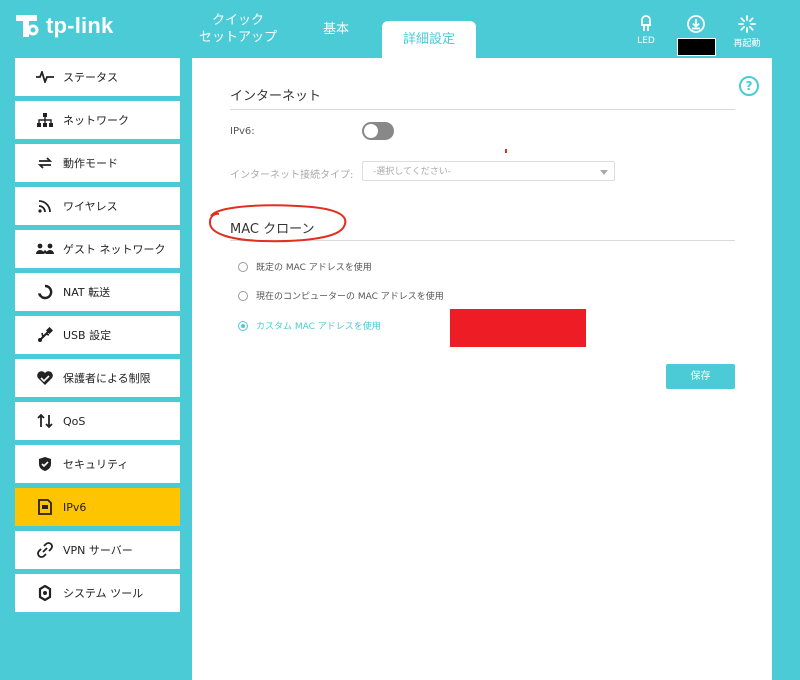 This screenshot has width=800, height=680. Describe the element at coordinates (27, 26) in the screenshot. I see `tp-link-logo-icon` at that location.